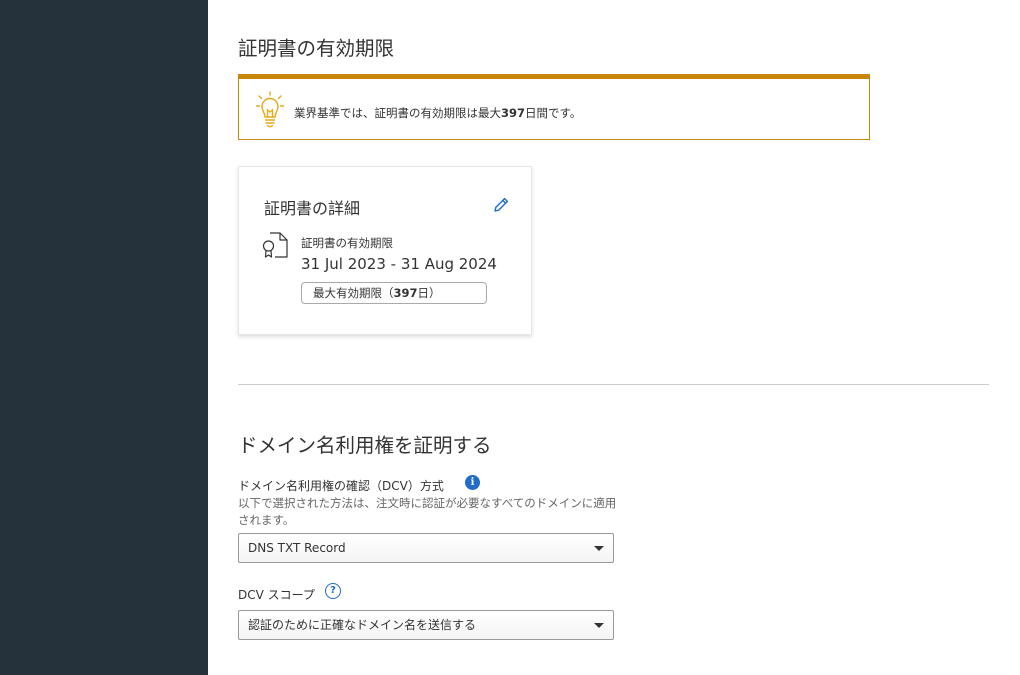 The image size is (1020, 675). I want to click on validity-dates: 31 Jul 2023 - 31 Aug 2024, so click(399, 264).